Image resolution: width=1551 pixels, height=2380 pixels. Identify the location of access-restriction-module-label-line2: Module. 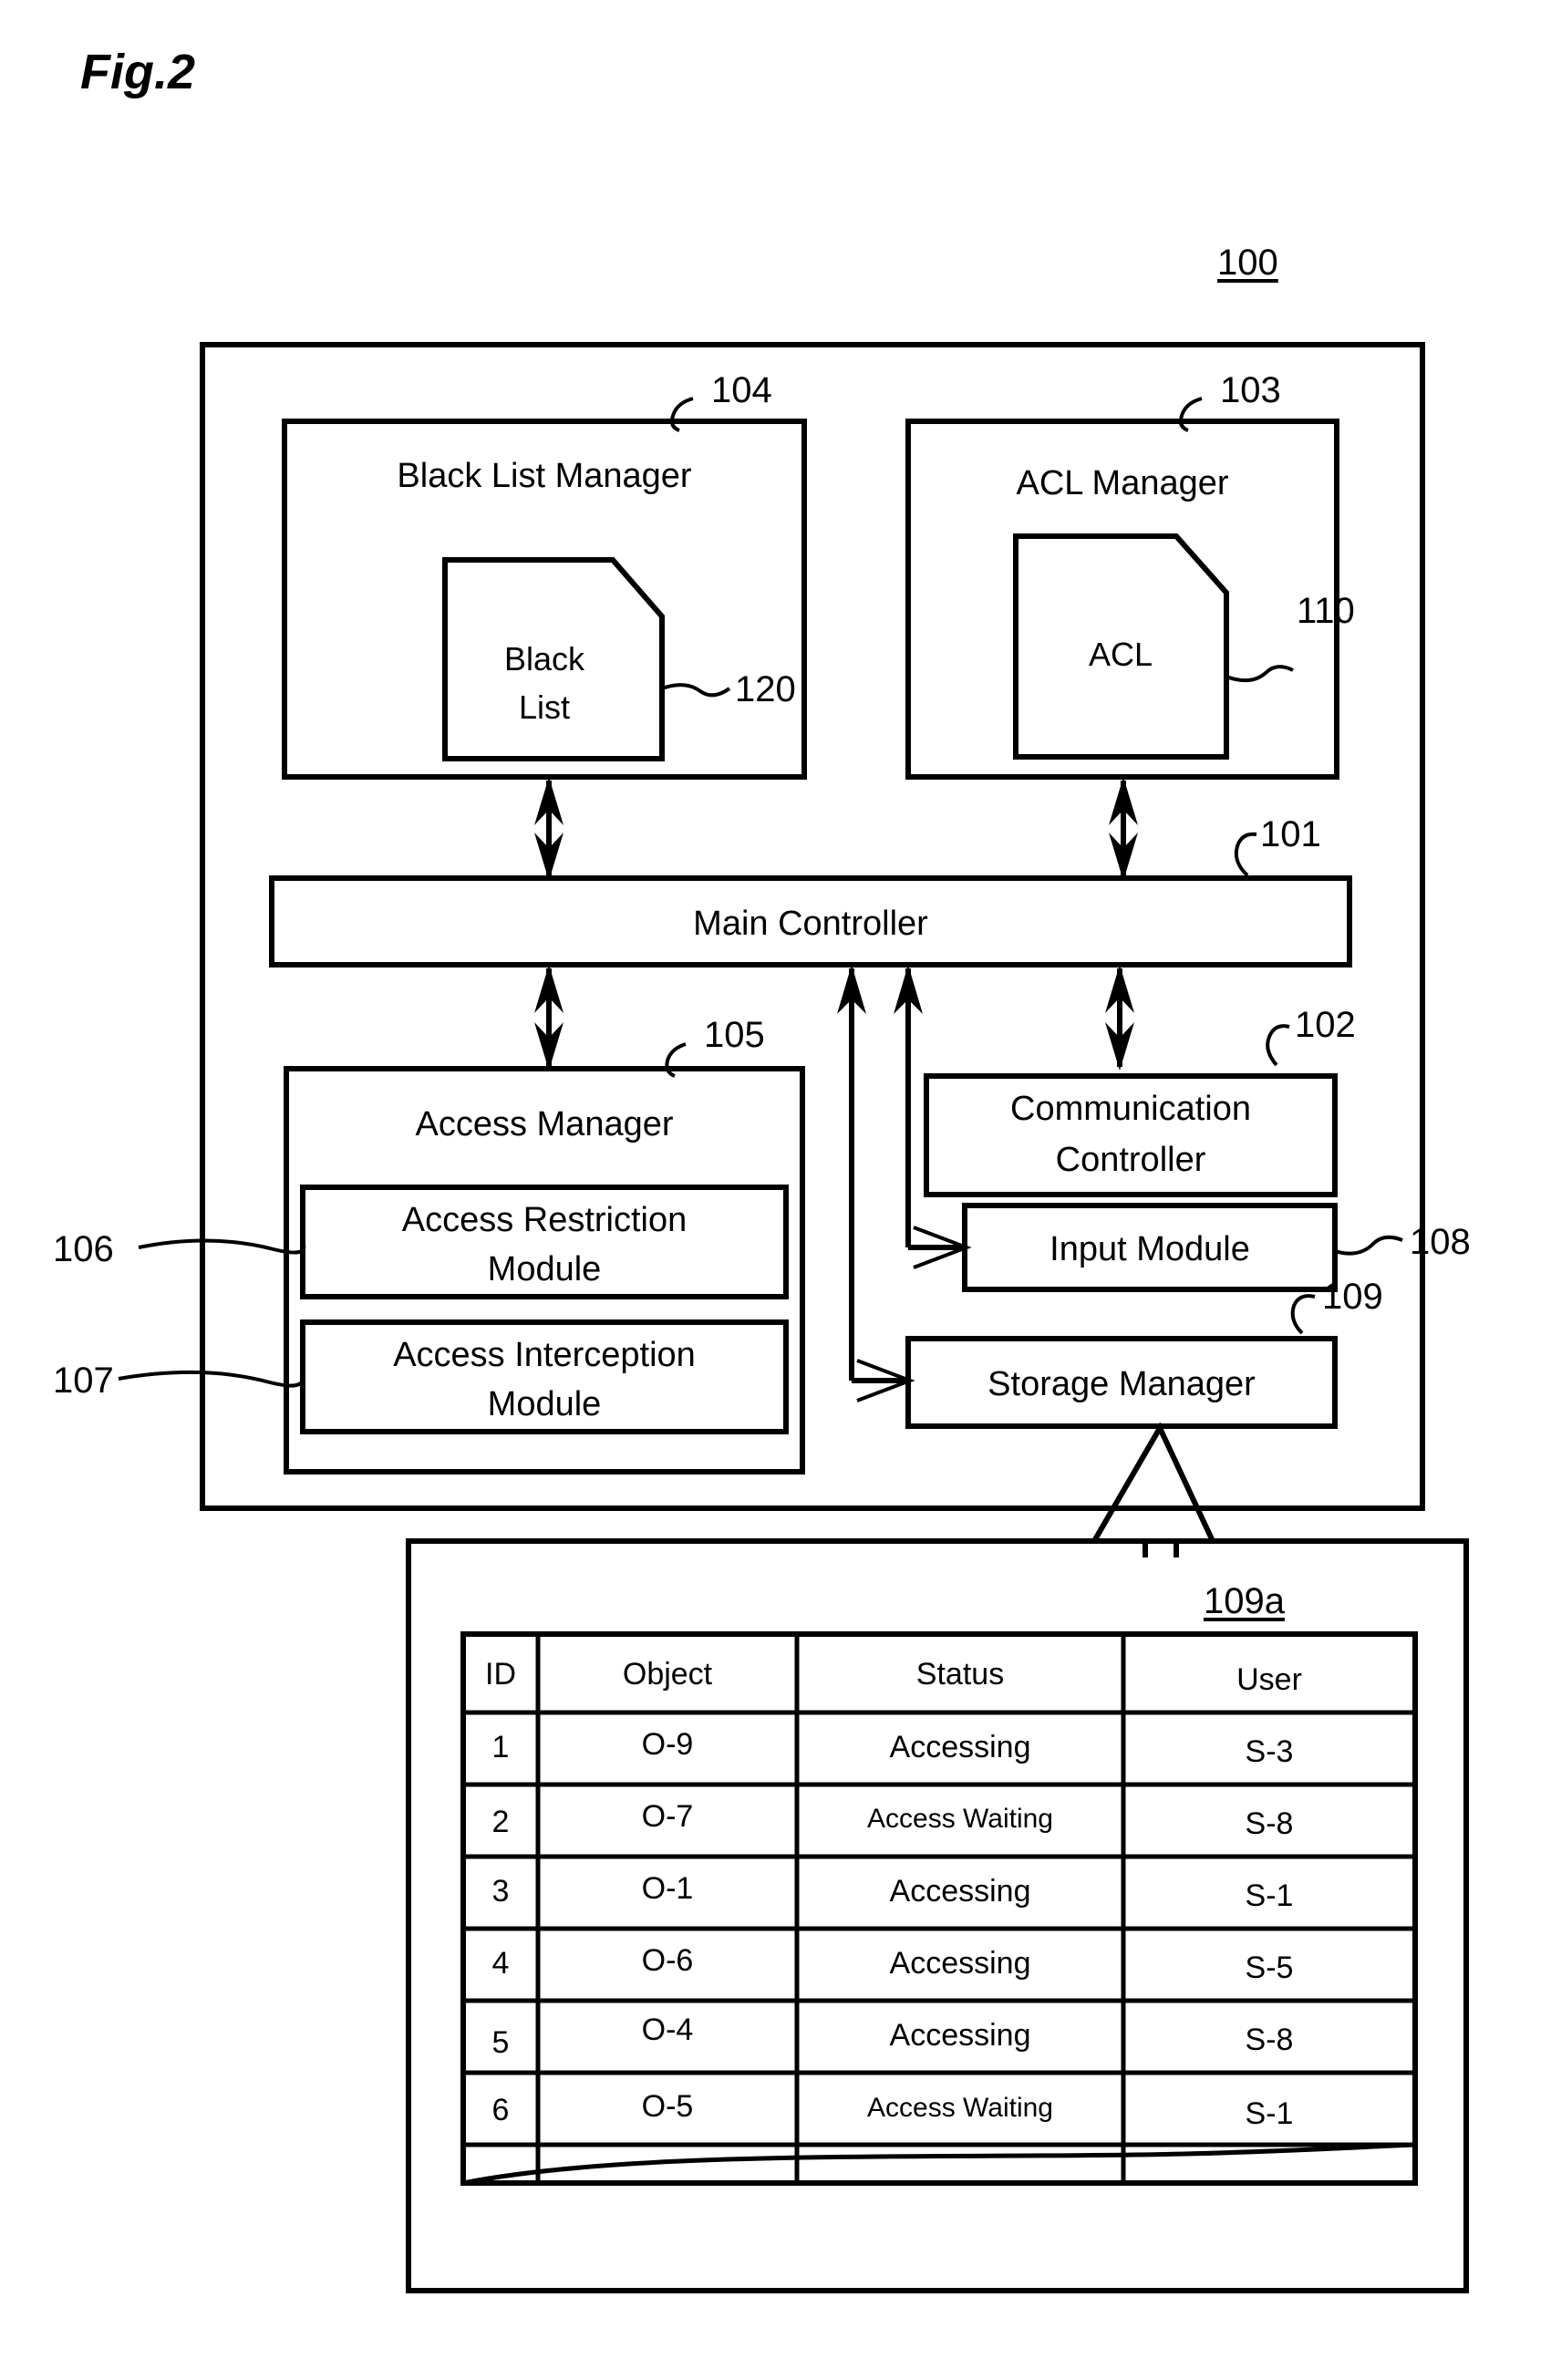
(544, 1269).